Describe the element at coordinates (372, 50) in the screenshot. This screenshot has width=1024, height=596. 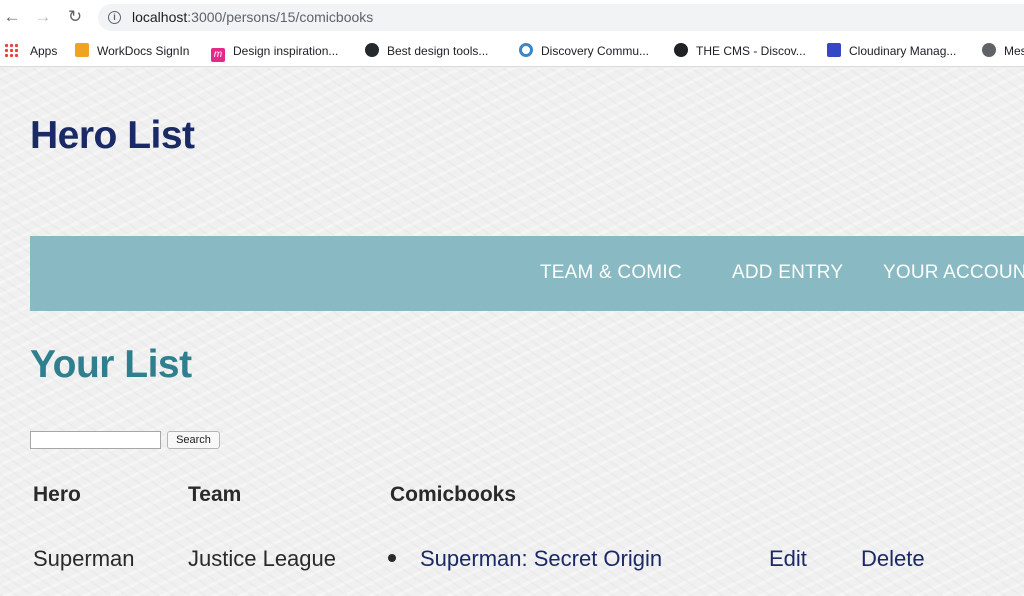
I see `github-icon` at that location.